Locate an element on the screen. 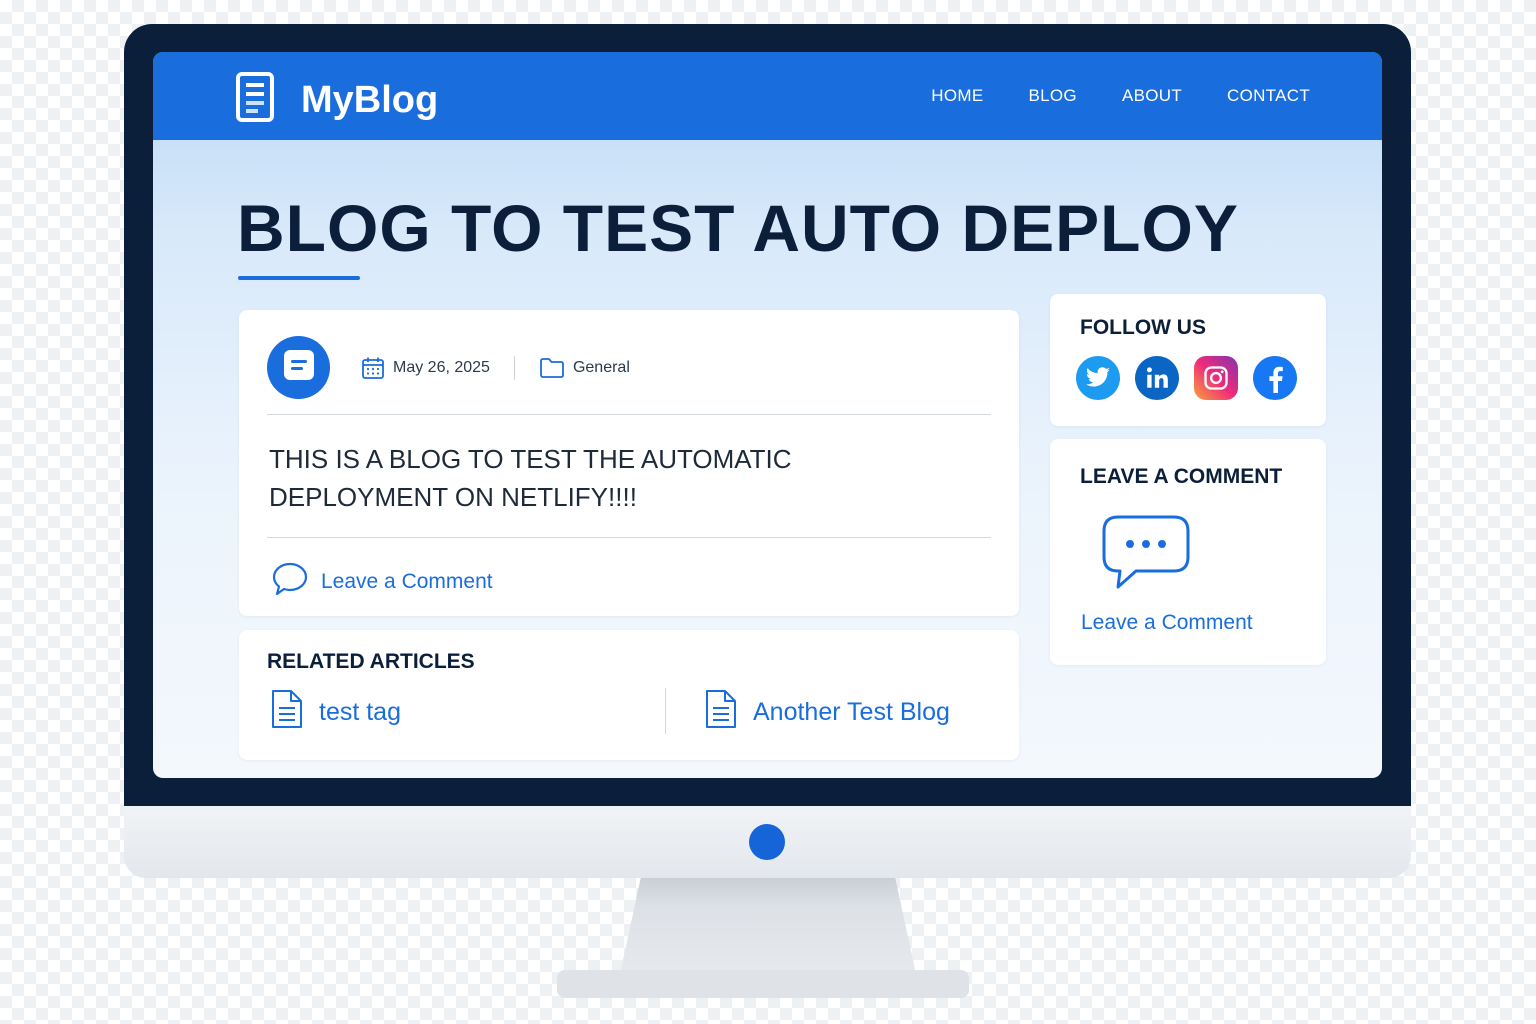 The height and width of the screenshot is (1024, 1536). related-item-test-tag: test tag is located at coordinates (335, 712).